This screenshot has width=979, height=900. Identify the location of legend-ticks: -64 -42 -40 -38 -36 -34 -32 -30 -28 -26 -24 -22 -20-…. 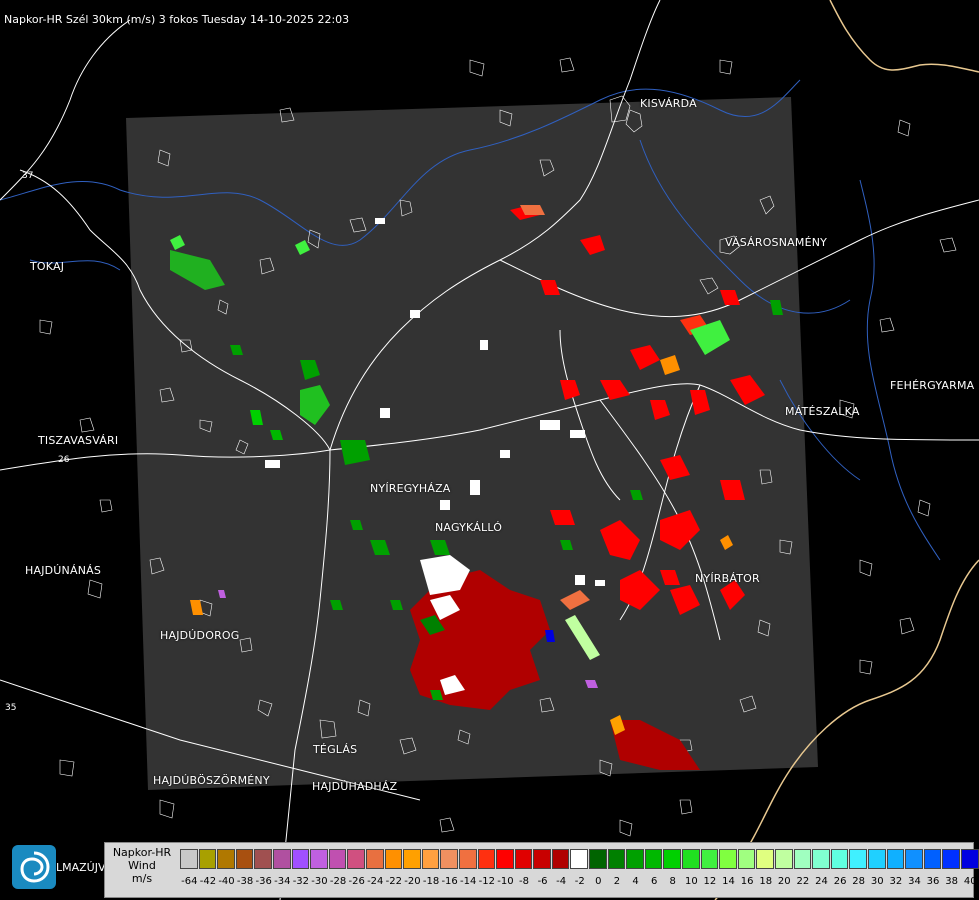
(579, 881).